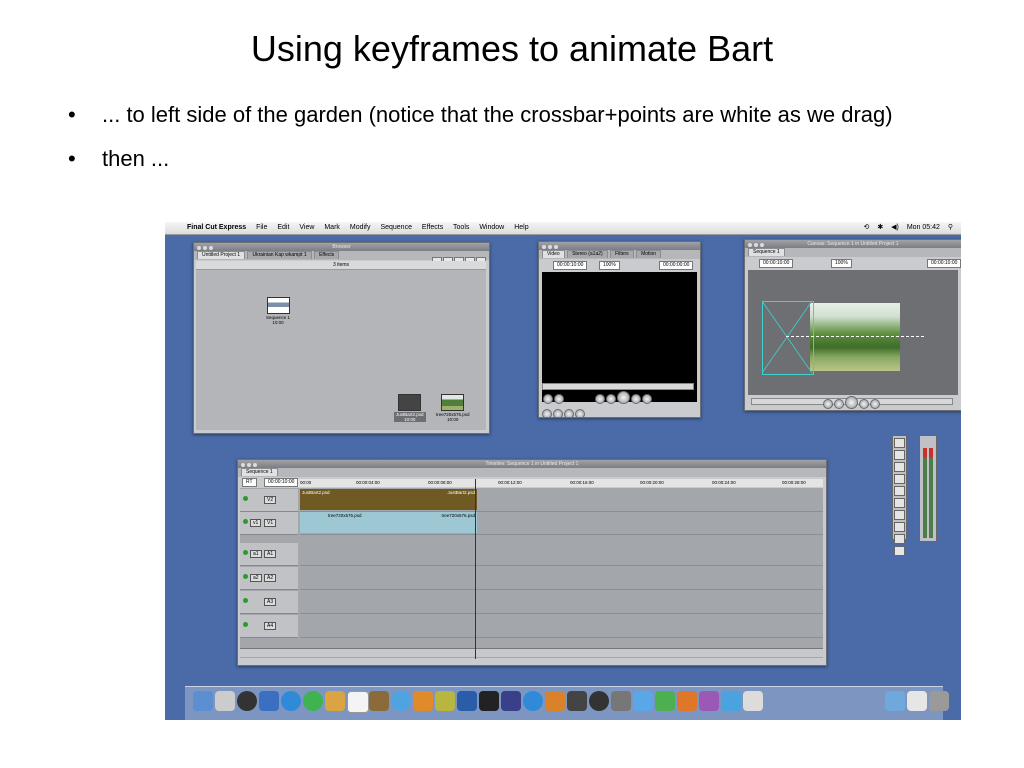  I want to click on document-icon, so click(917, 701).